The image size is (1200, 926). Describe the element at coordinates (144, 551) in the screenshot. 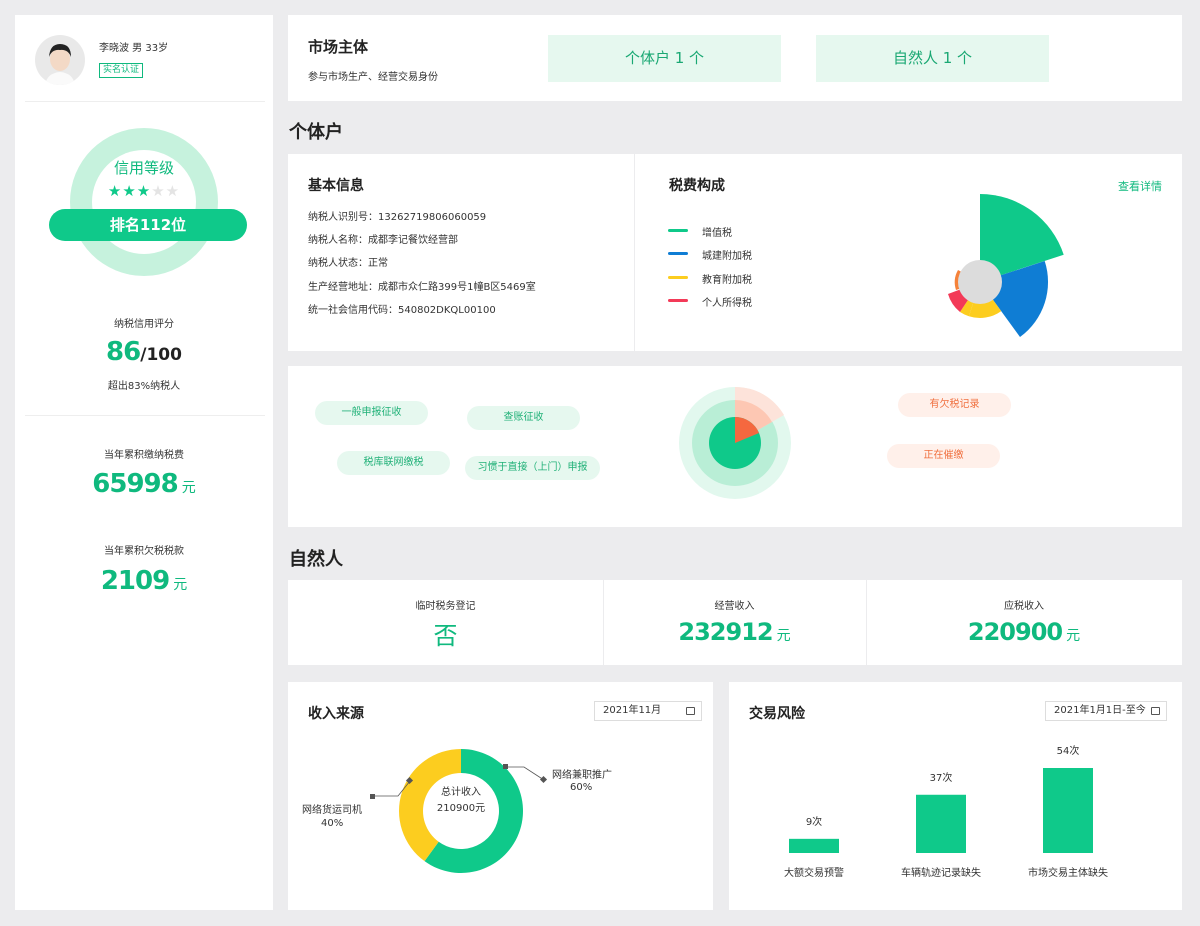

I see `owed-label: 当年累积欠税税款` at that location.